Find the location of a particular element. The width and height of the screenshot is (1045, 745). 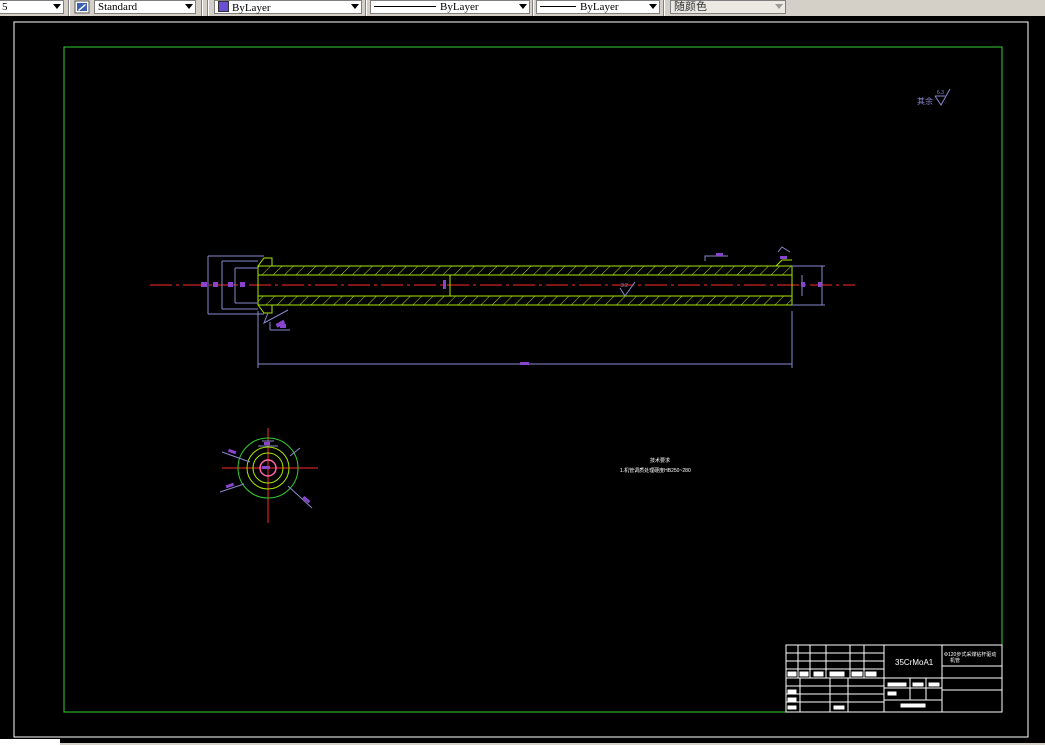

shaft-wall-bottom is located at coordinates (525, 300).